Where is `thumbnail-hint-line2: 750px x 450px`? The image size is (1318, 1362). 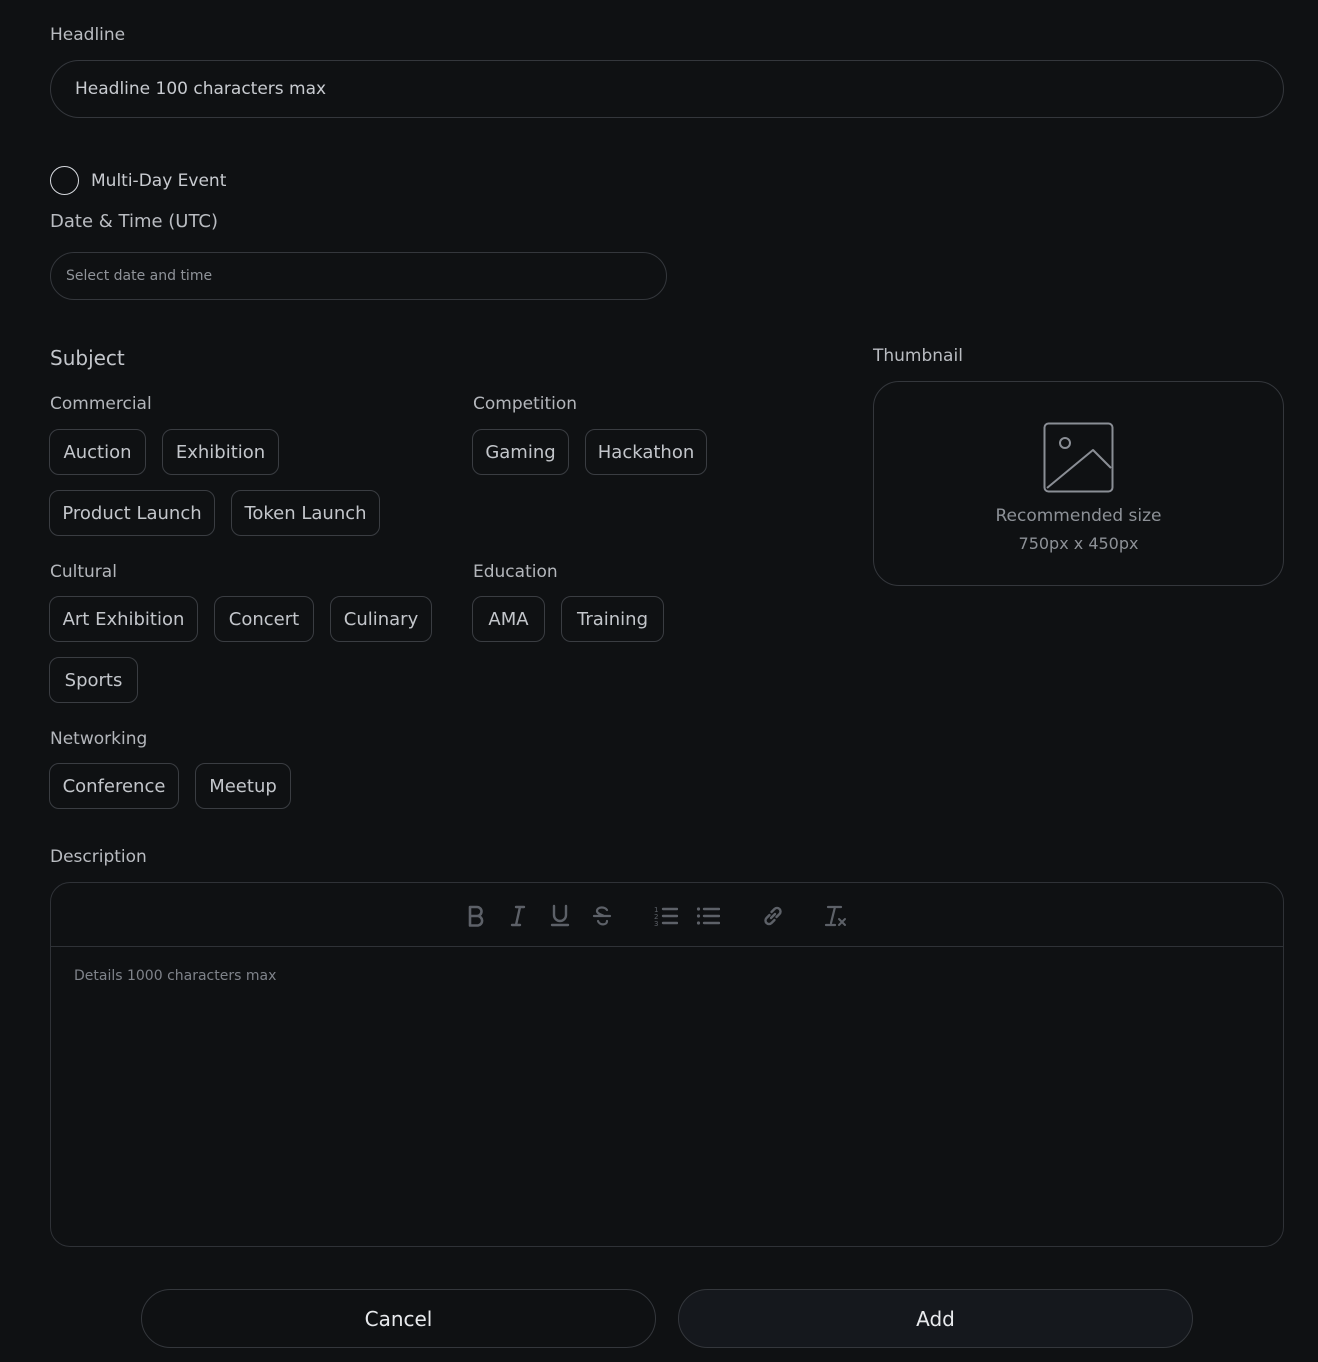
thumbnail-hint-line2: 750px x 450px is located at coordinates (1078, 543).